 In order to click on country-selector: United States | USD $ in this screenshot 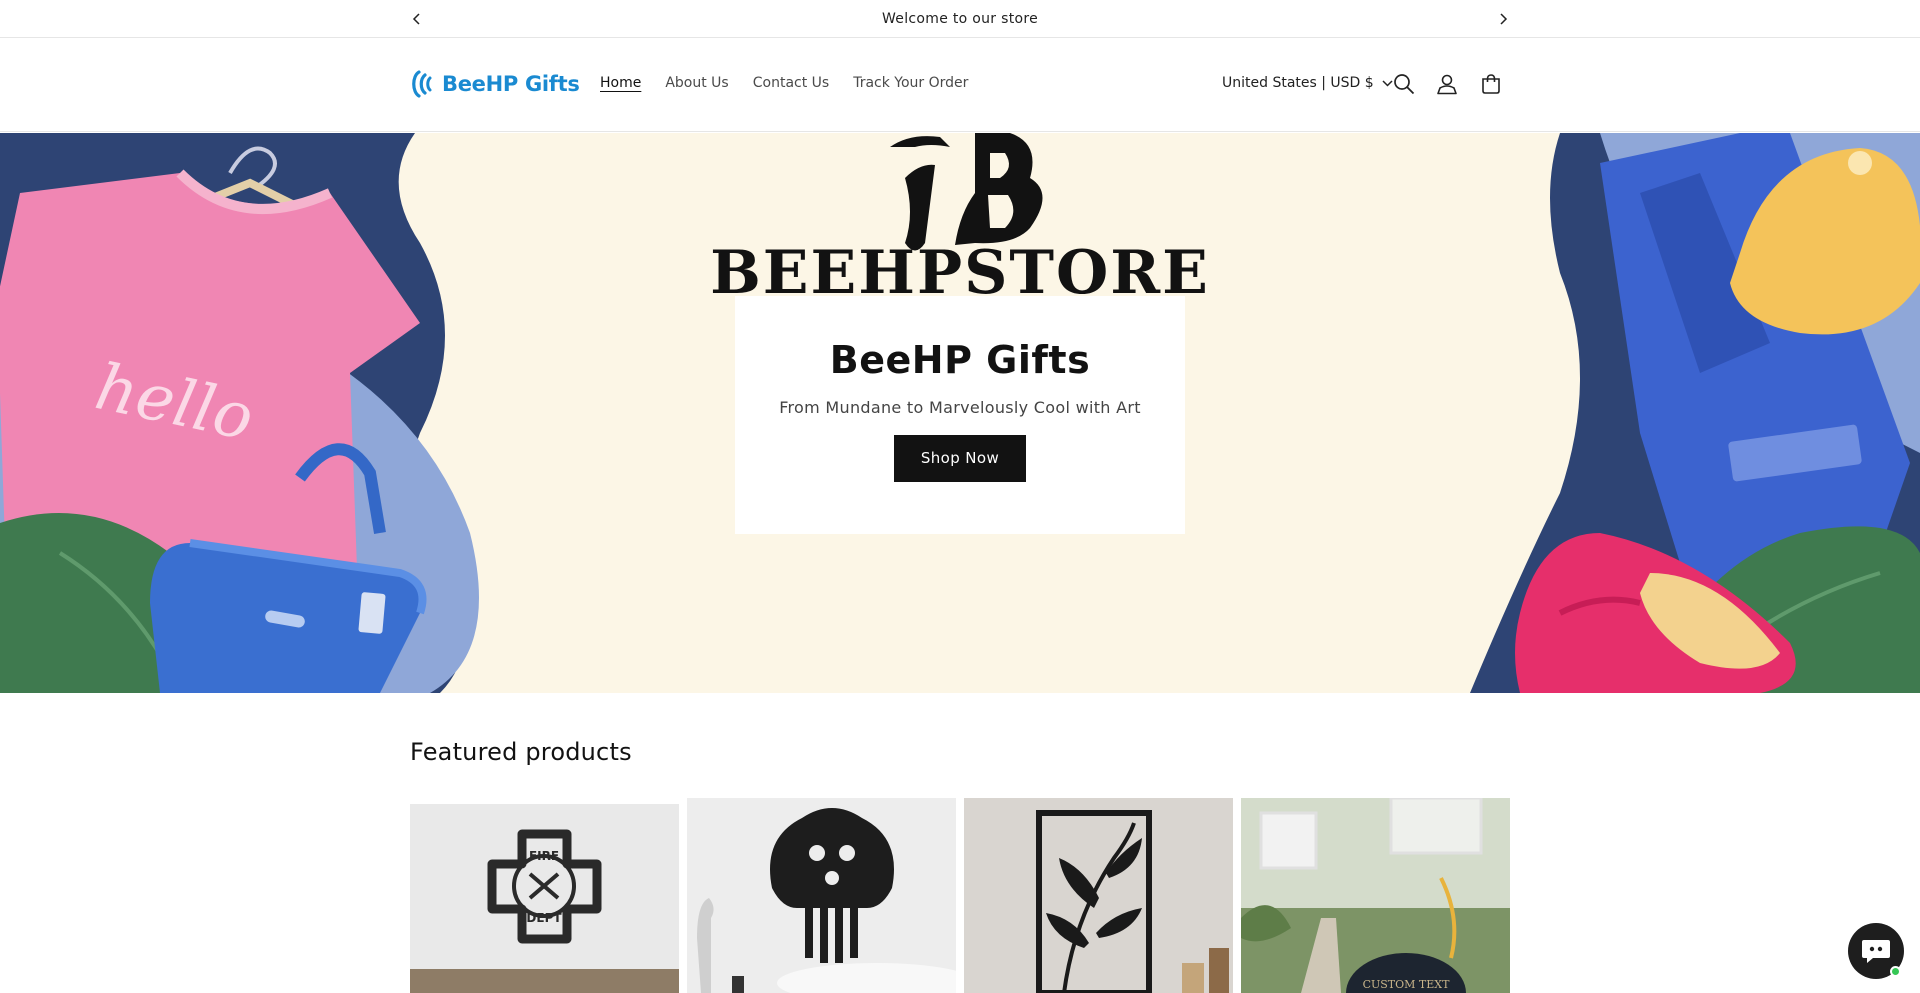, I will do `click(1307, 83)`.